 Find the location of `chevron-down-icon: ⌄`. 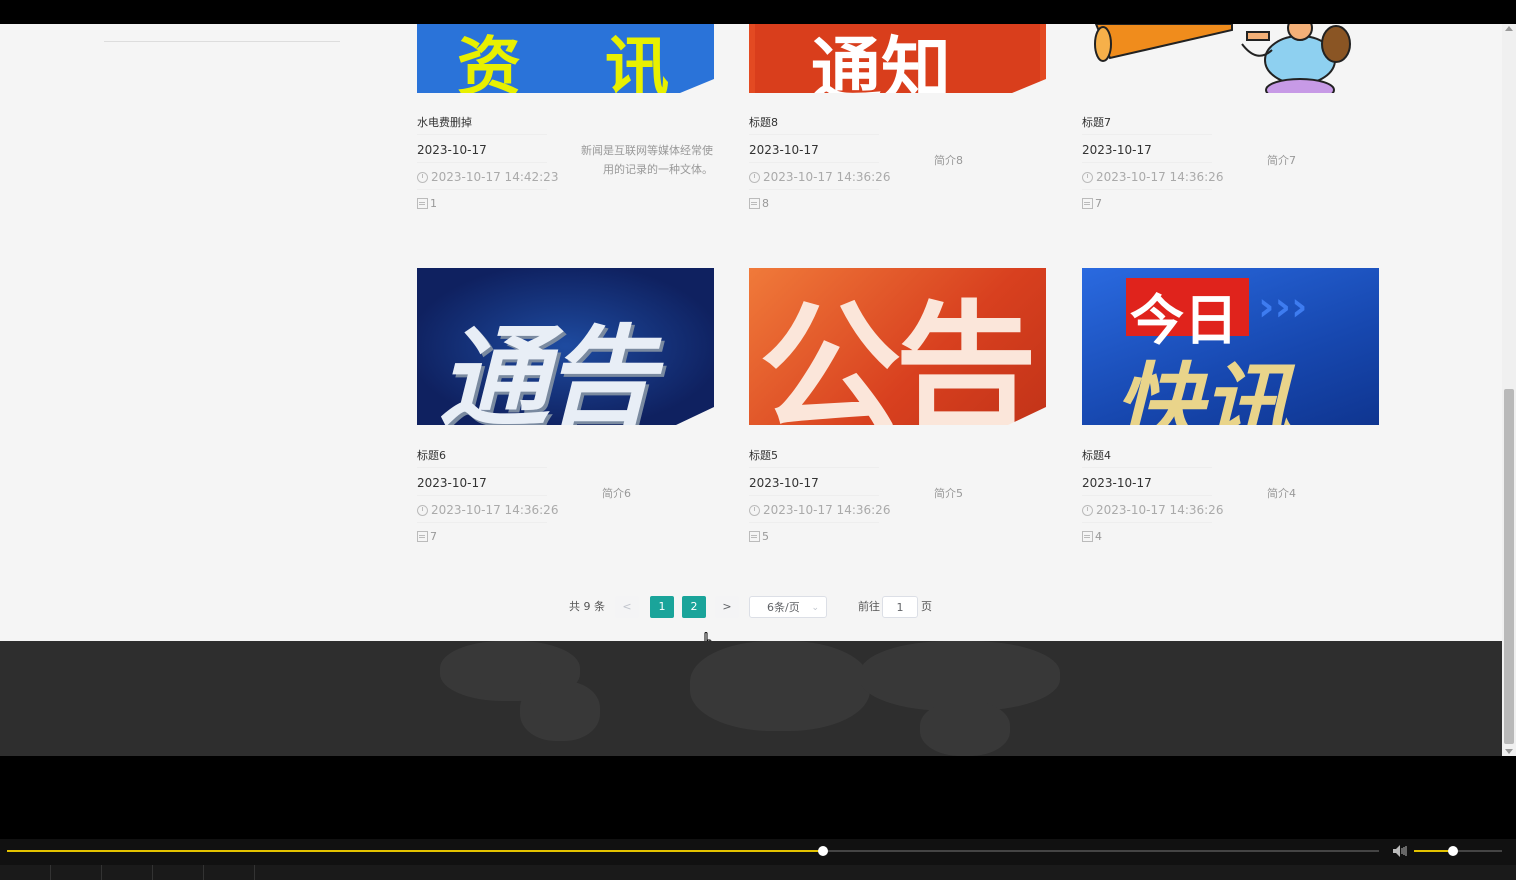

chevron-down-icon: ⌄ is located at coordinates (815, 608).